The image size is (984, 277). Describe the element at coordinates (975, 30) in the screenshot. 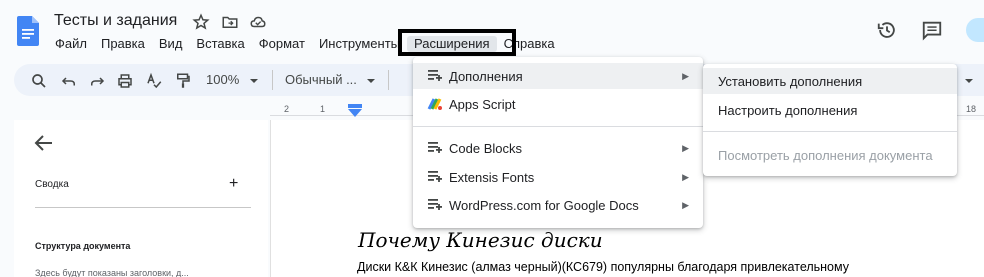

I see `share-button-edge` at that location.